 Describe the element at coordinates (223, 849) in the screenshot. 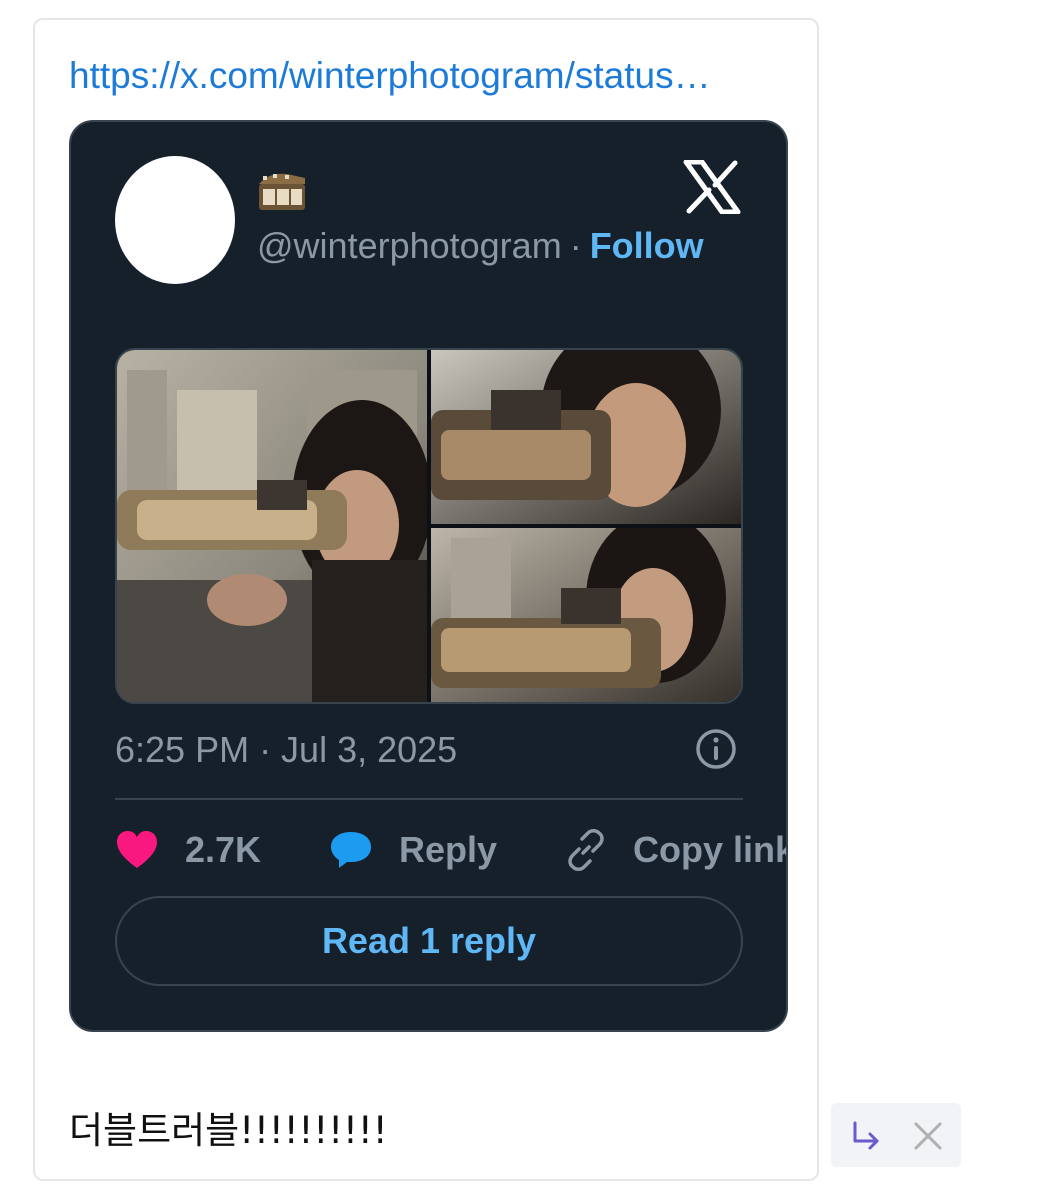

I see `like-count: 2.7K` at that location.